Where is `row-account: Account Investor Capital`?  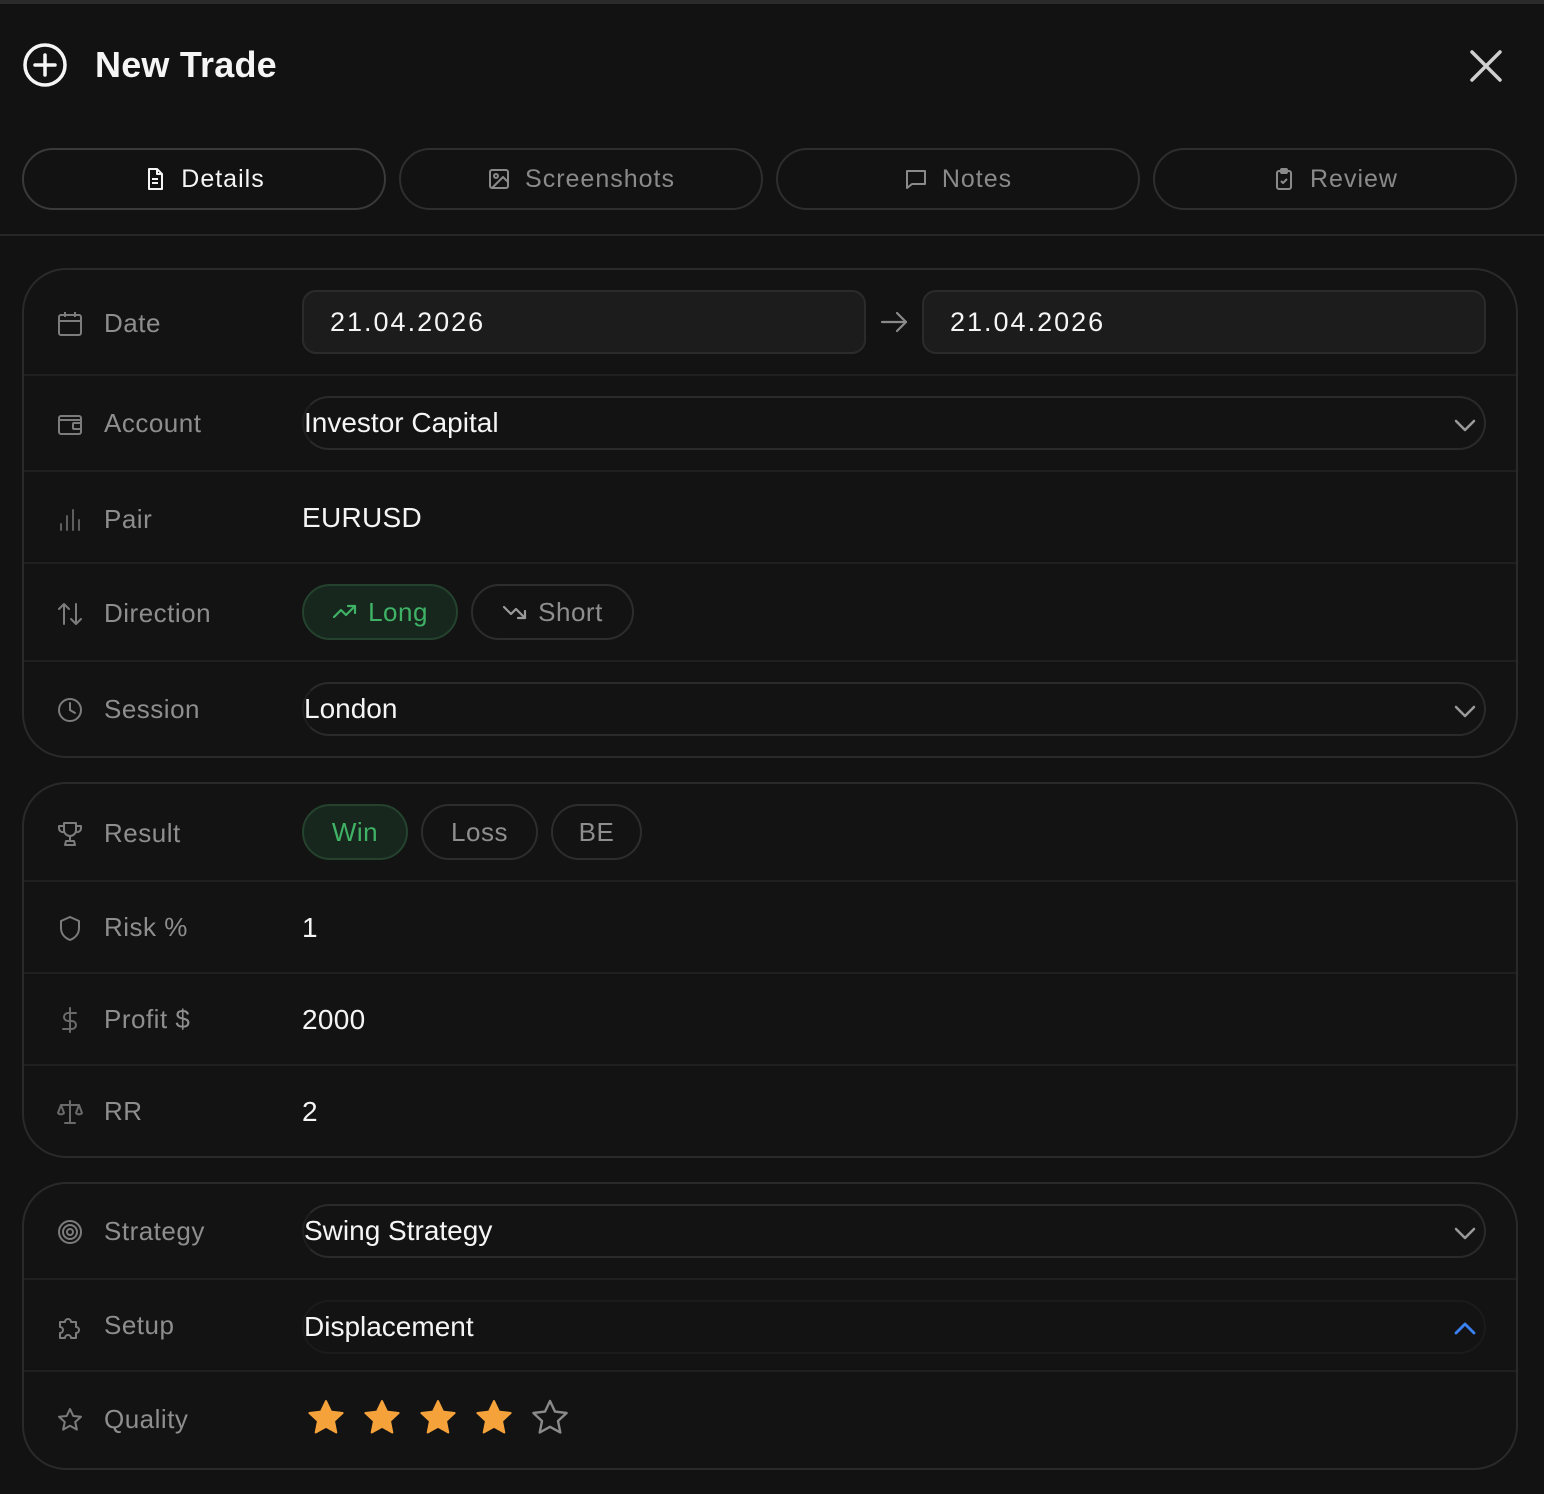
row-account: Account Investor Capital is located at coordinates (770, 424).